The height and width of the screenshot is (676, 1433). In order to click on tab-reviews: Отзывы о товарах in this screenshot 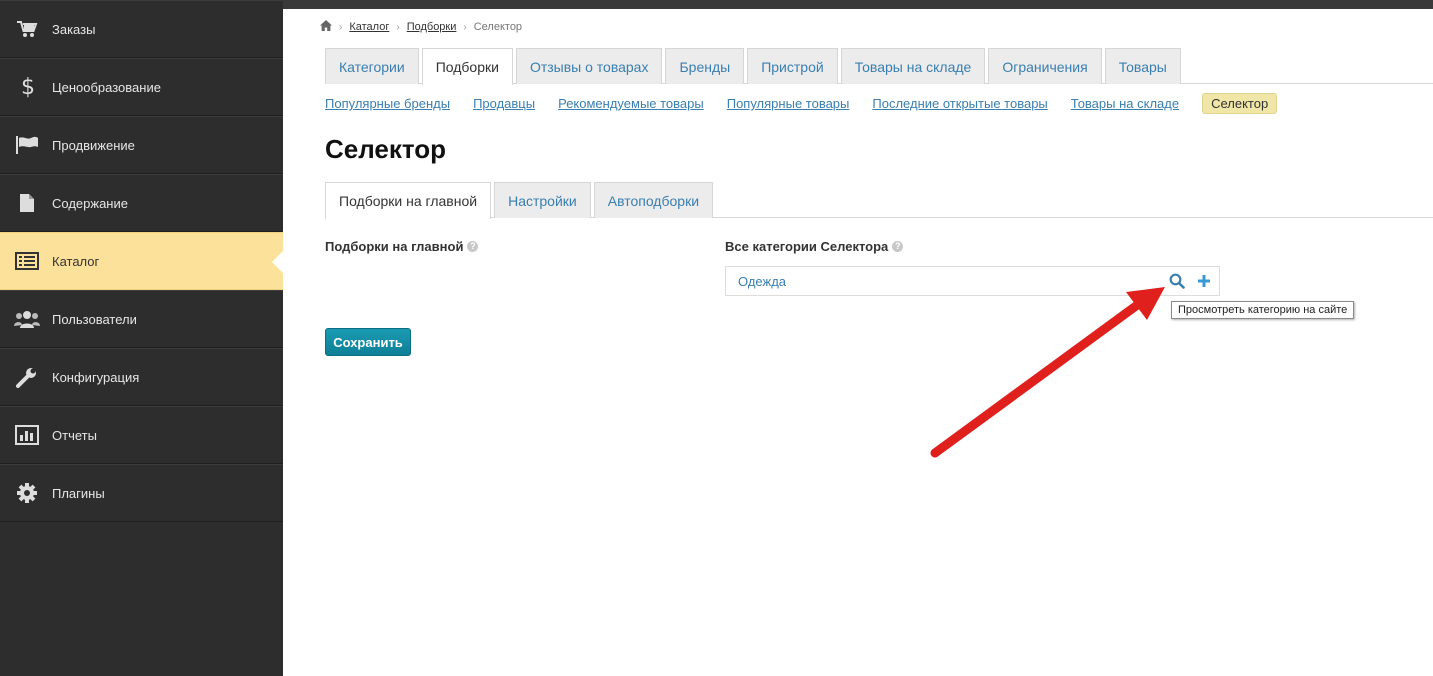, I will do `click(589, 66)`.